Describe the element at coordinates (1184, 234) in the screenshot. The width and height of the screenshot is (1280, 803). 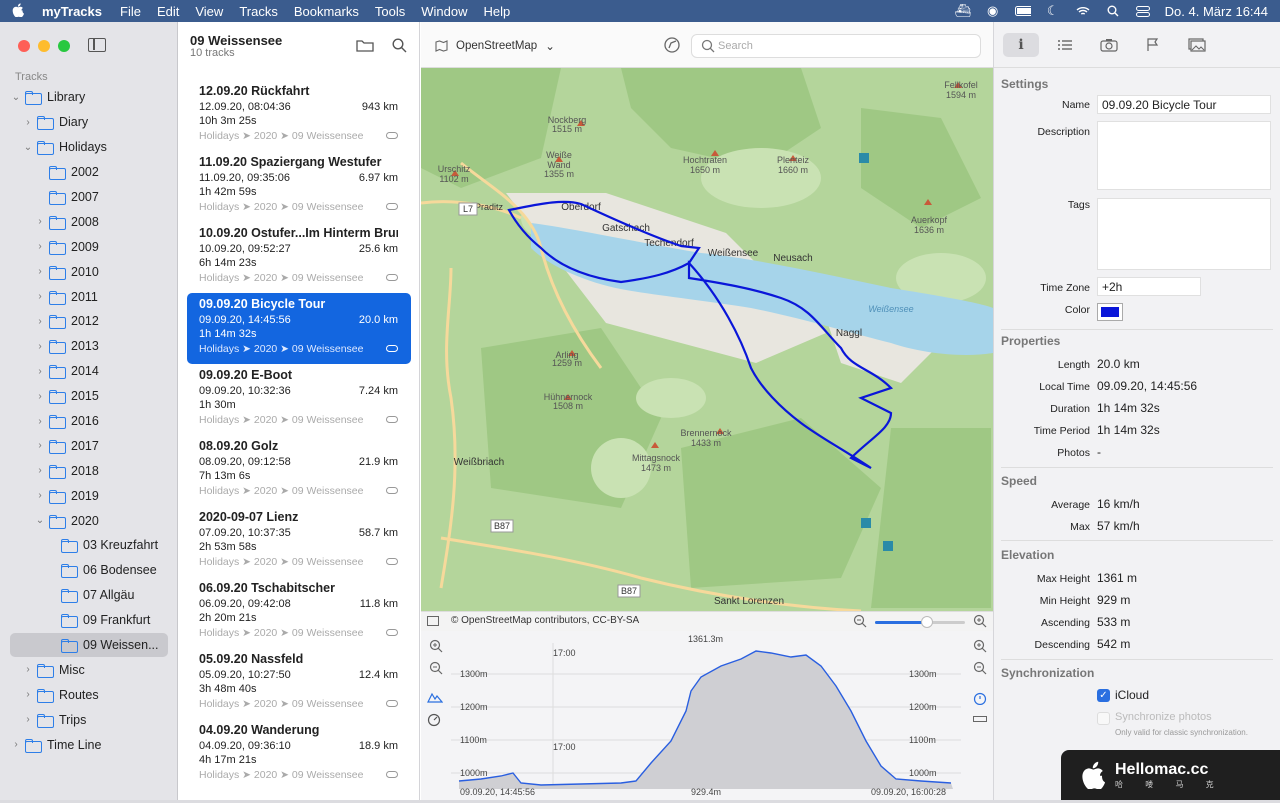
I see `tags-field` at that location.